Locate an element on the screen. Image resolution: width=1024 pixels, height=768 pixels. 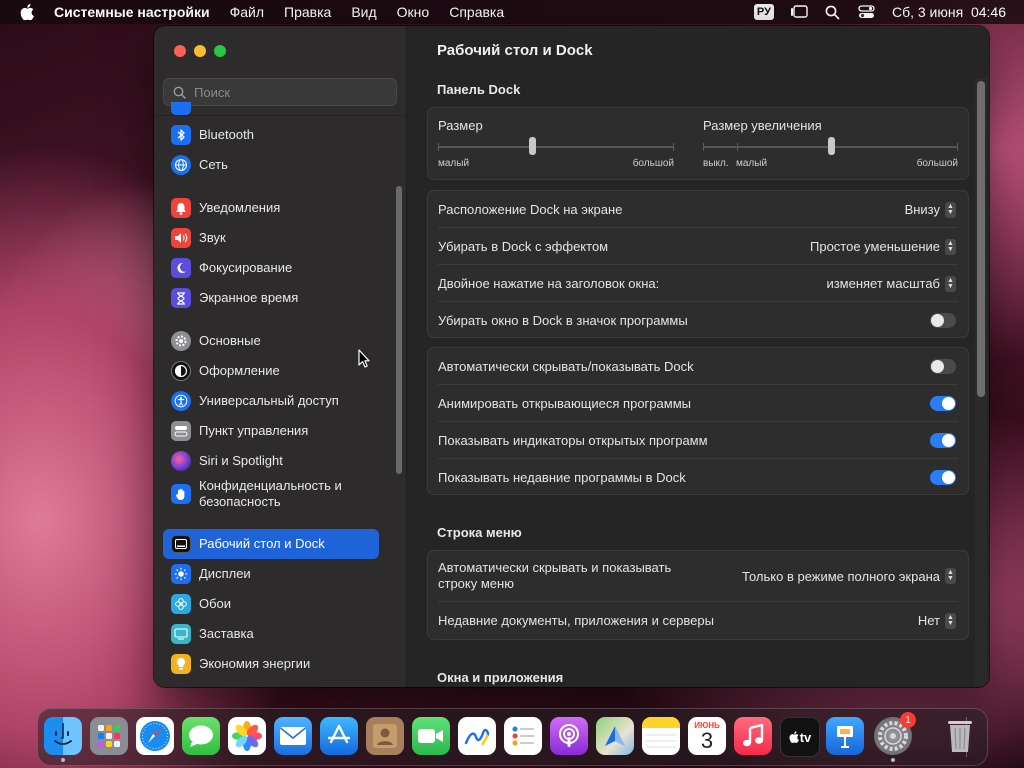
menu-view: Вид is located at coordinates (363, 12).